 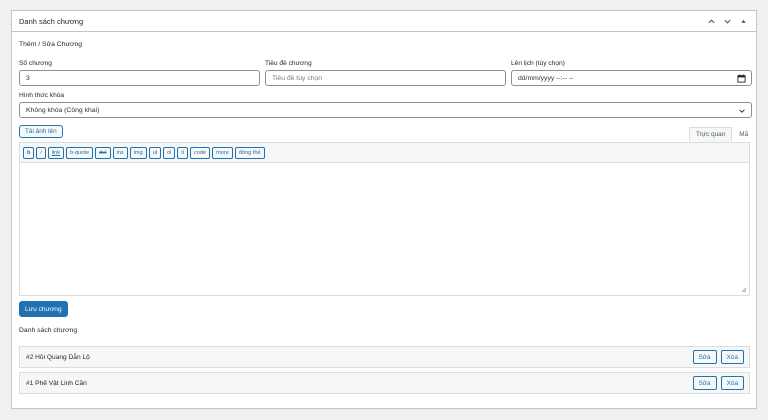 What do you see at coordinates (138, 152) in the screenshot?
I see `qt-img-button: img` at bounding box center [138, 152].